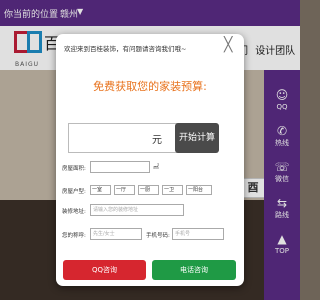 This screenshot has width=320, height=300. I want to click on address-label: 装修地址:, so click(74, 212).